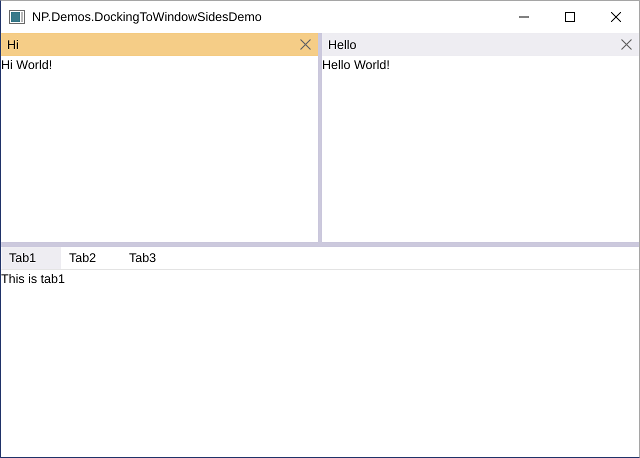 This screenshot has width=640, height=458. Describe the element at coordinates (13, 45) in the screenshot. I see `pane-title: Hi` at that location.